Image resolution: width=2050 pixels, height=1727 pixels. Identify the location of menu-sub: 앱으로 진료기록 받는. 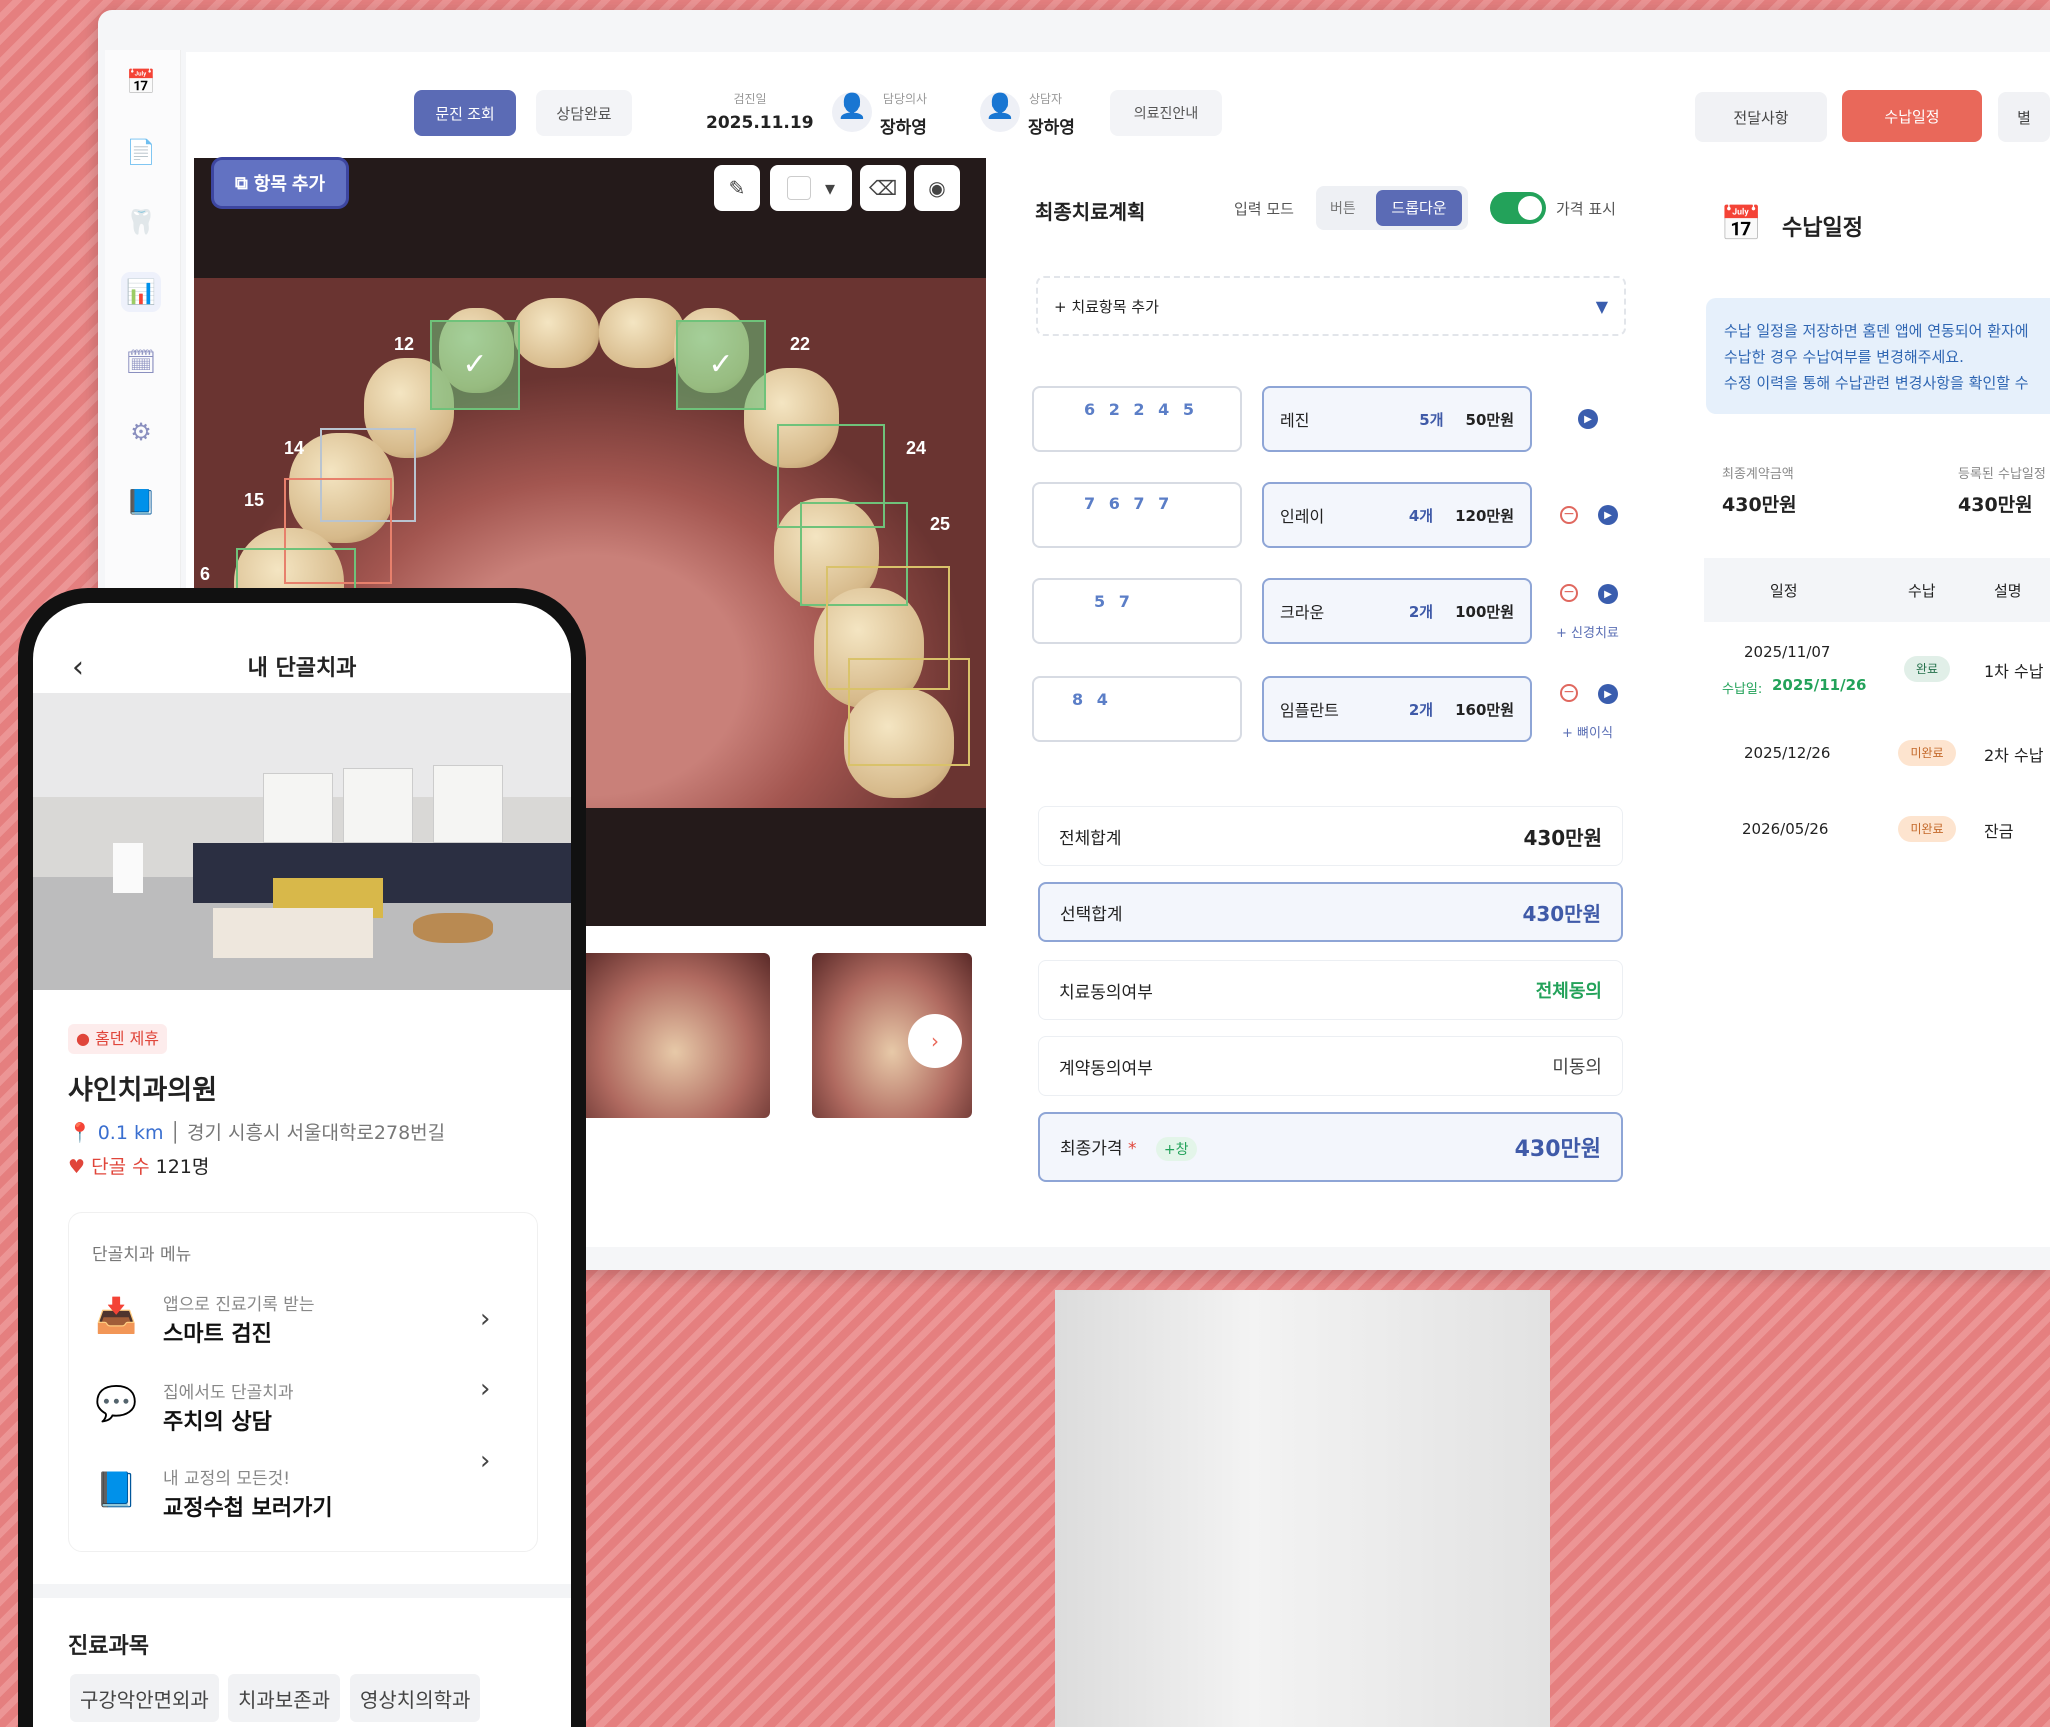
(239, 1305).